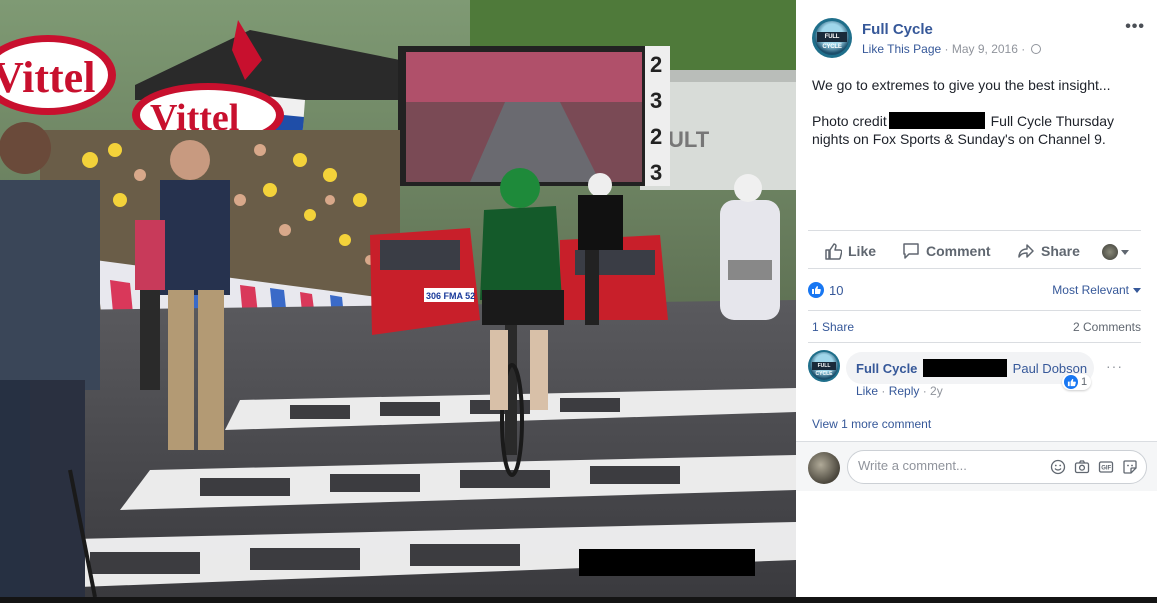 The height and width of the screenshot is (603, 1157). I want to click on like-button: Like, so click(850, 251).